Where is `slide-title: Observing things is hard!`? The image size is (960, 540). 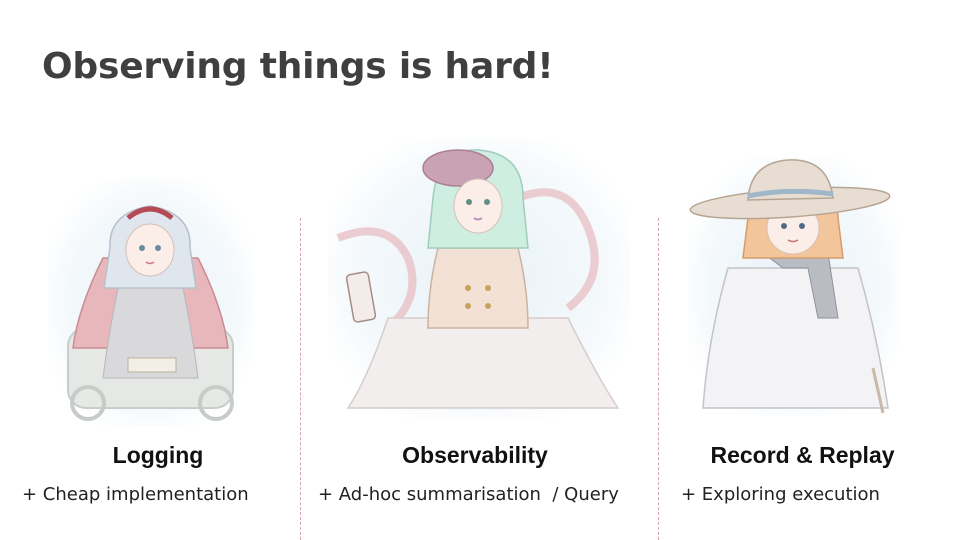 slide-title: Observing things is hard! is located at coordinates (298, 66).